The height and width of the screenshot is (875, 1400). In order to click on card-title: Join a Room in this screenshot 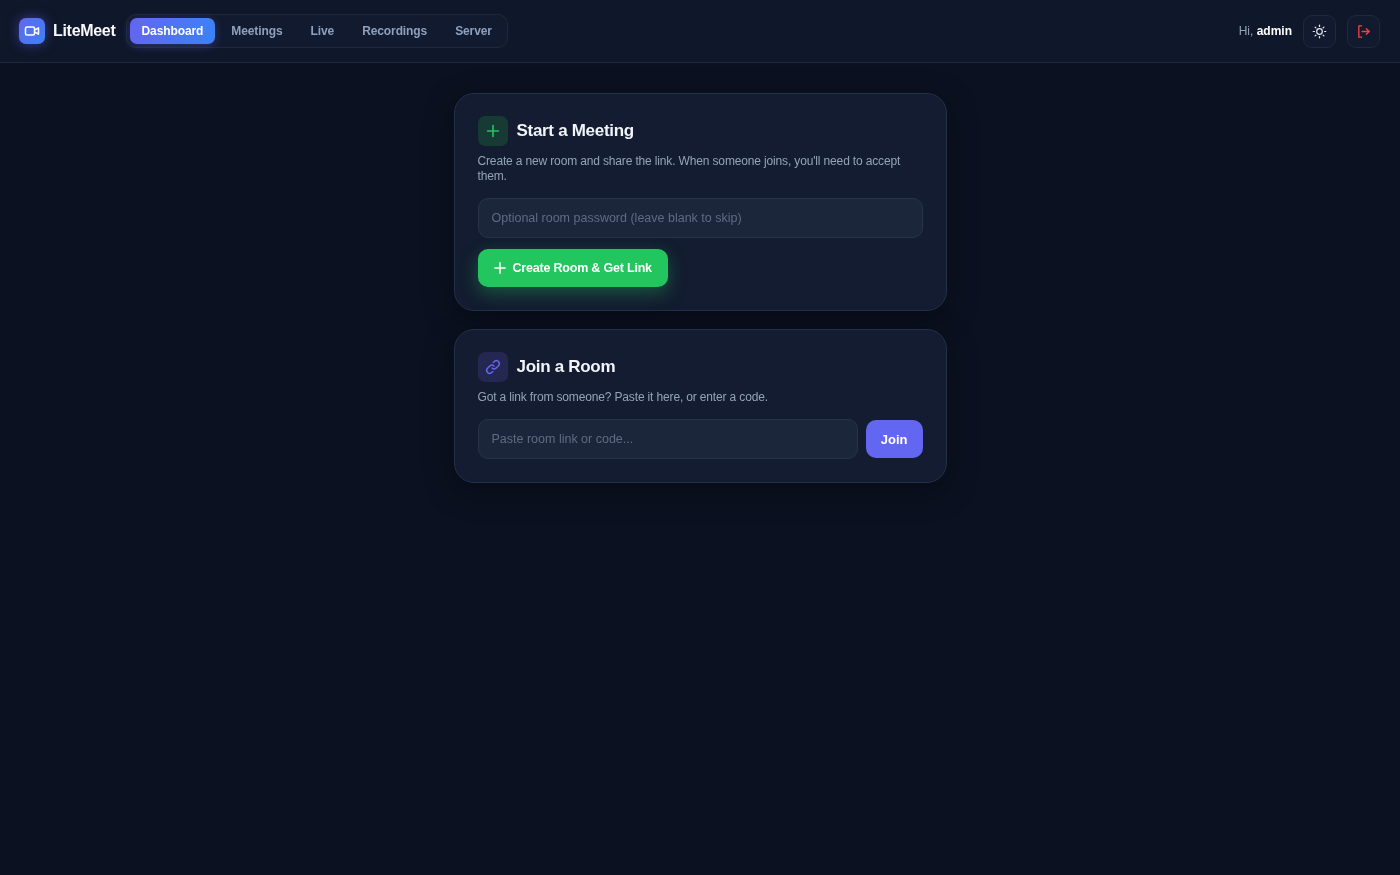, I will do `click(566, 367)`.